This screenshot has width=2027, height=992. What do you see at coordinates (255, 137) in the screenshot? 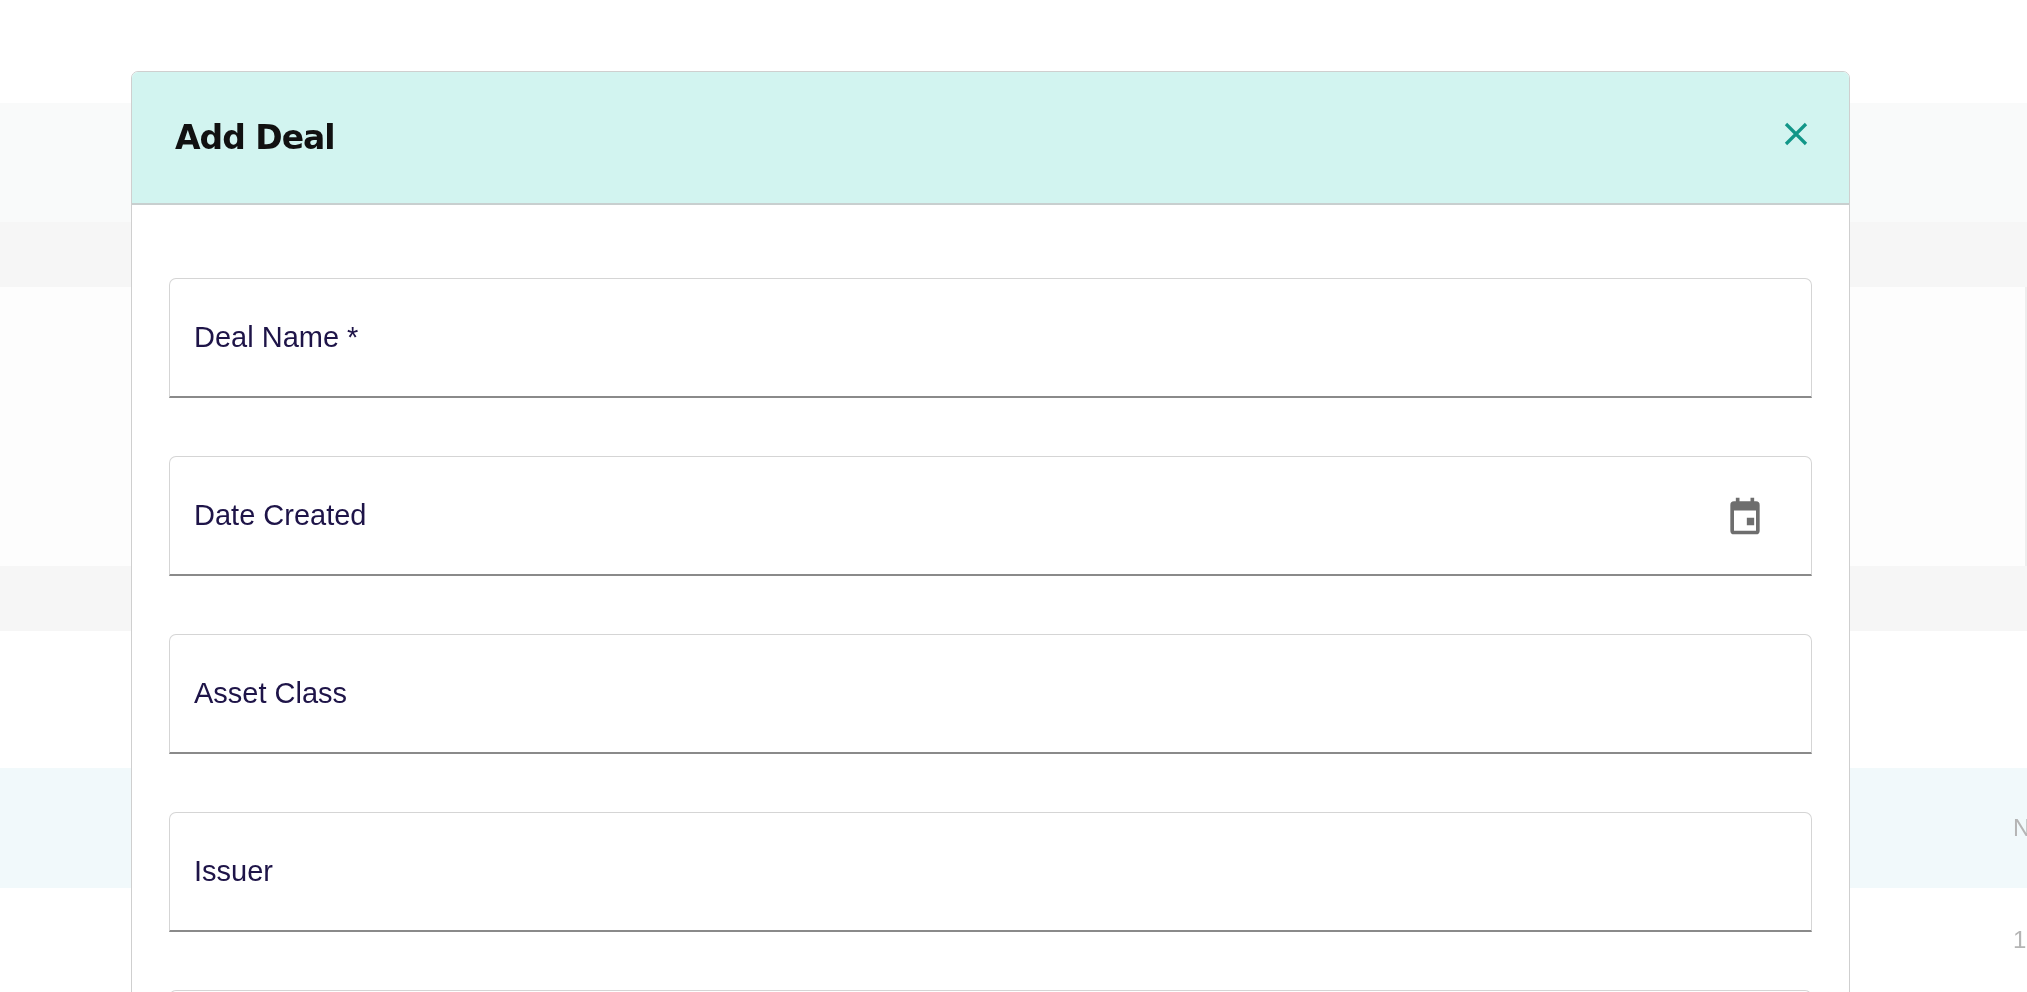
I see `dialog-title: Add Deal` at bounding box center [255, 137].